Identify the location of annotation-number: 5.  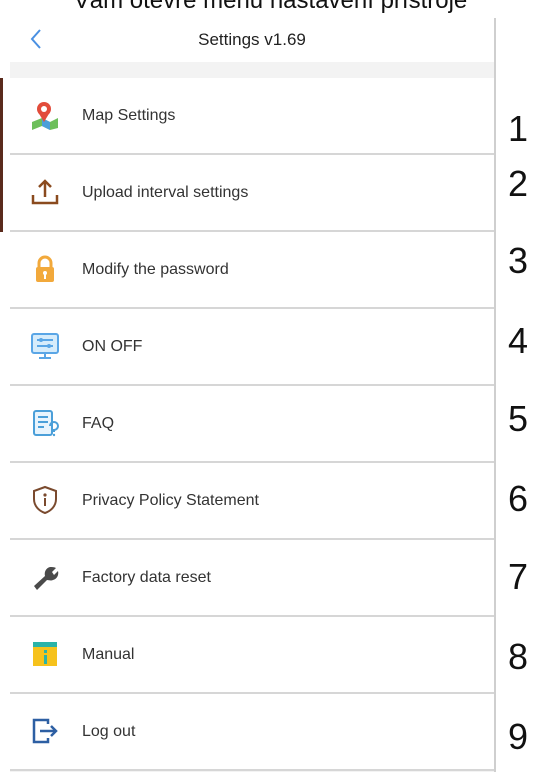
(518, 418).